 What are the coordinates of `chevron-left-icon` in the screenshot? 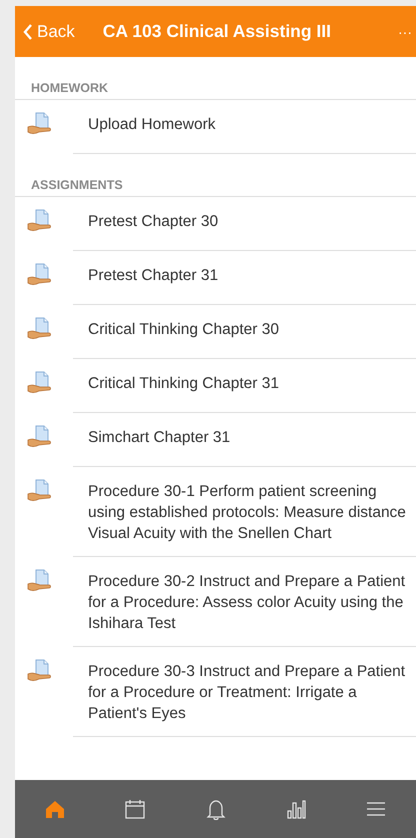 It's located at (28, 32).